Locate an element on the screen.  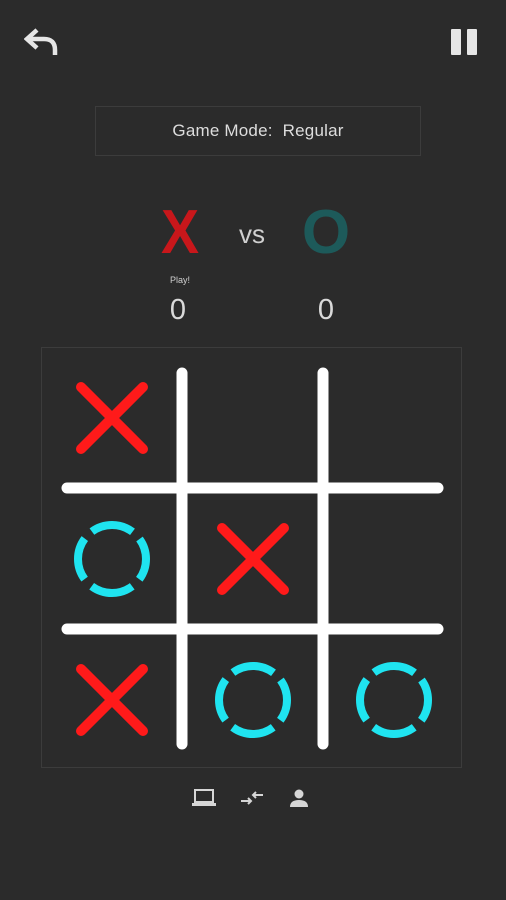
pause-button is located at coordinates (465, 42).